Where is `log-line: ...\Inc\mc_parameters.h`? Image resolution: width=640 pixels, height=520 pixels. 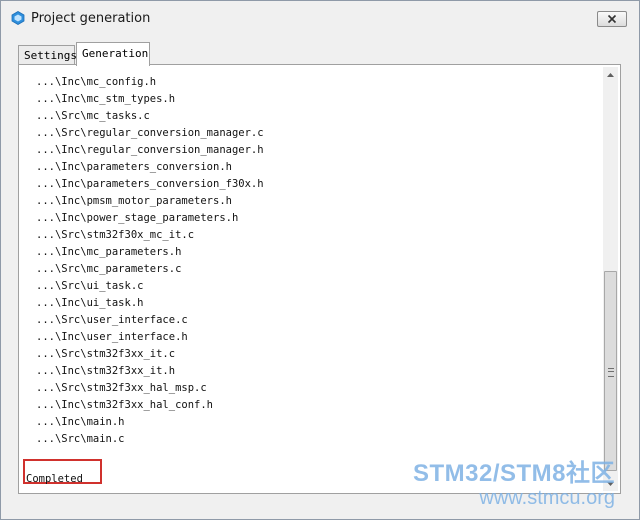
log-line: ...\Inc\mc_parameters.h is located at coordinates (109, 252).